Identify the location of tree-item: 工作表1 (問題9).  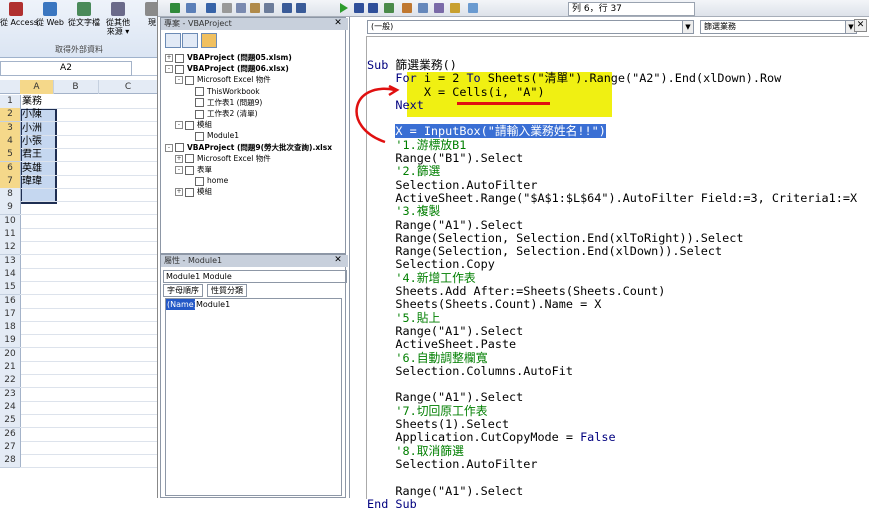
(228, 102).